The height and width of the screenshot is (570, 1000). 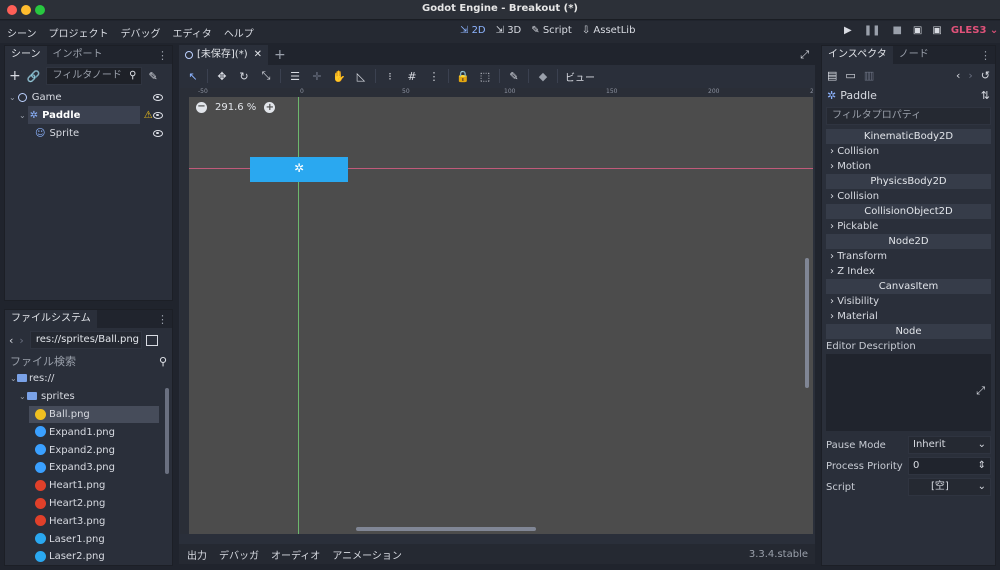 What do you see at coordinates (26, 55) in the screenshot?
I see `tab-scene: シーン` at bounding box center [26, 55].